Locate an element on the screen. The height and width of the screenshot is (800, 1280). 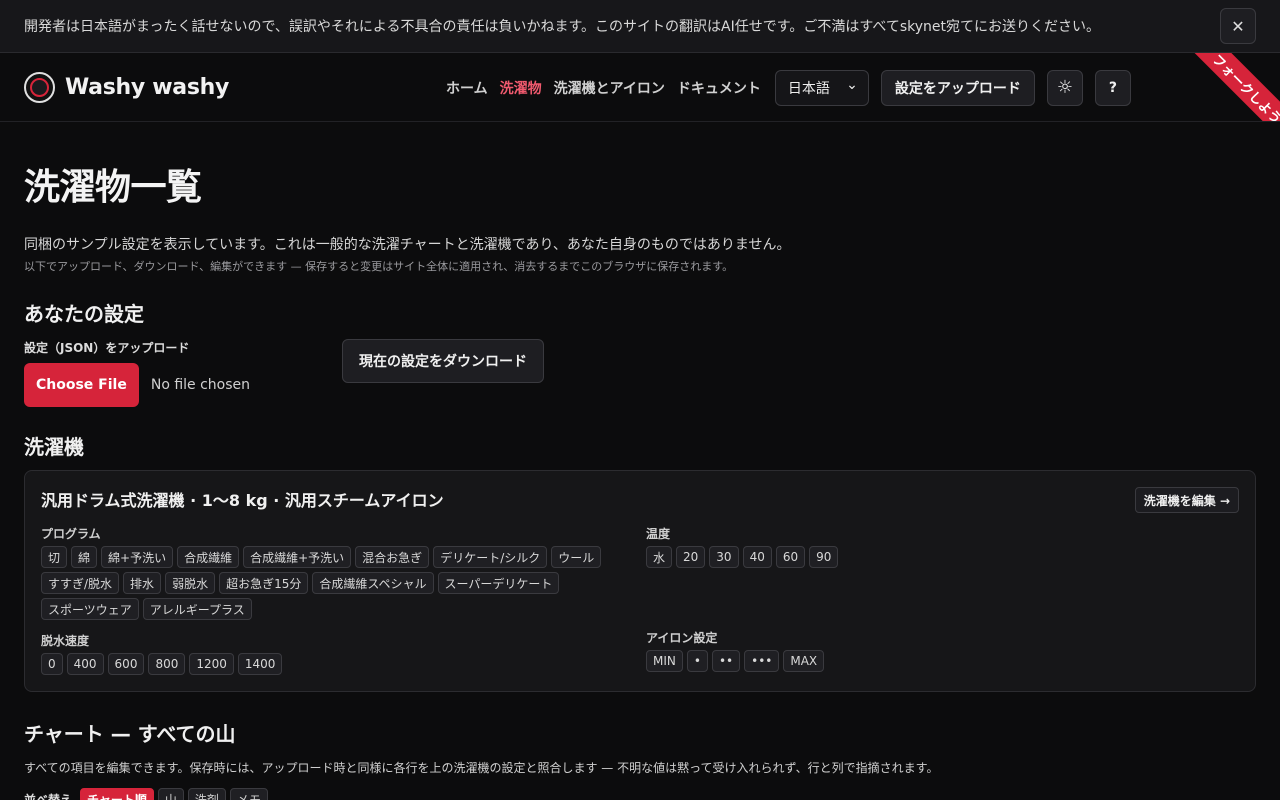
iron-group: アイロン設定 MIN • •• ••• MAX is located at coordinates (931, 650).